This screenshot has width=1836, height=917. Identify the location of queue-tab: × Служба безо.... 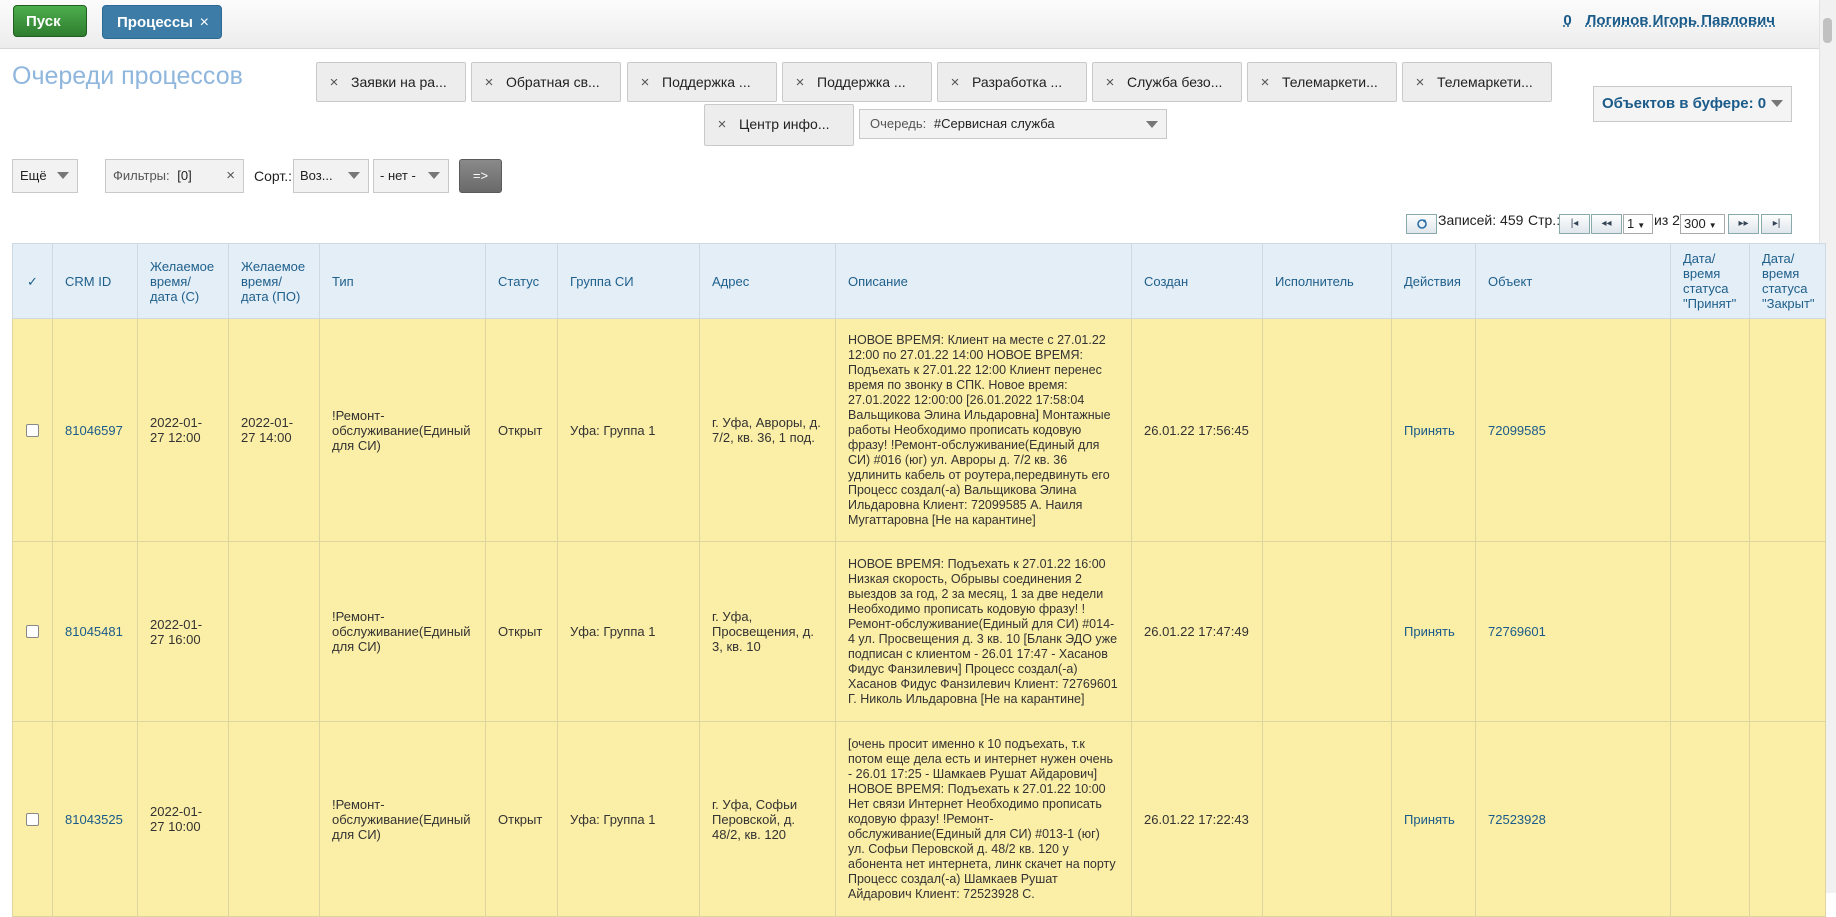
(1167, 82).